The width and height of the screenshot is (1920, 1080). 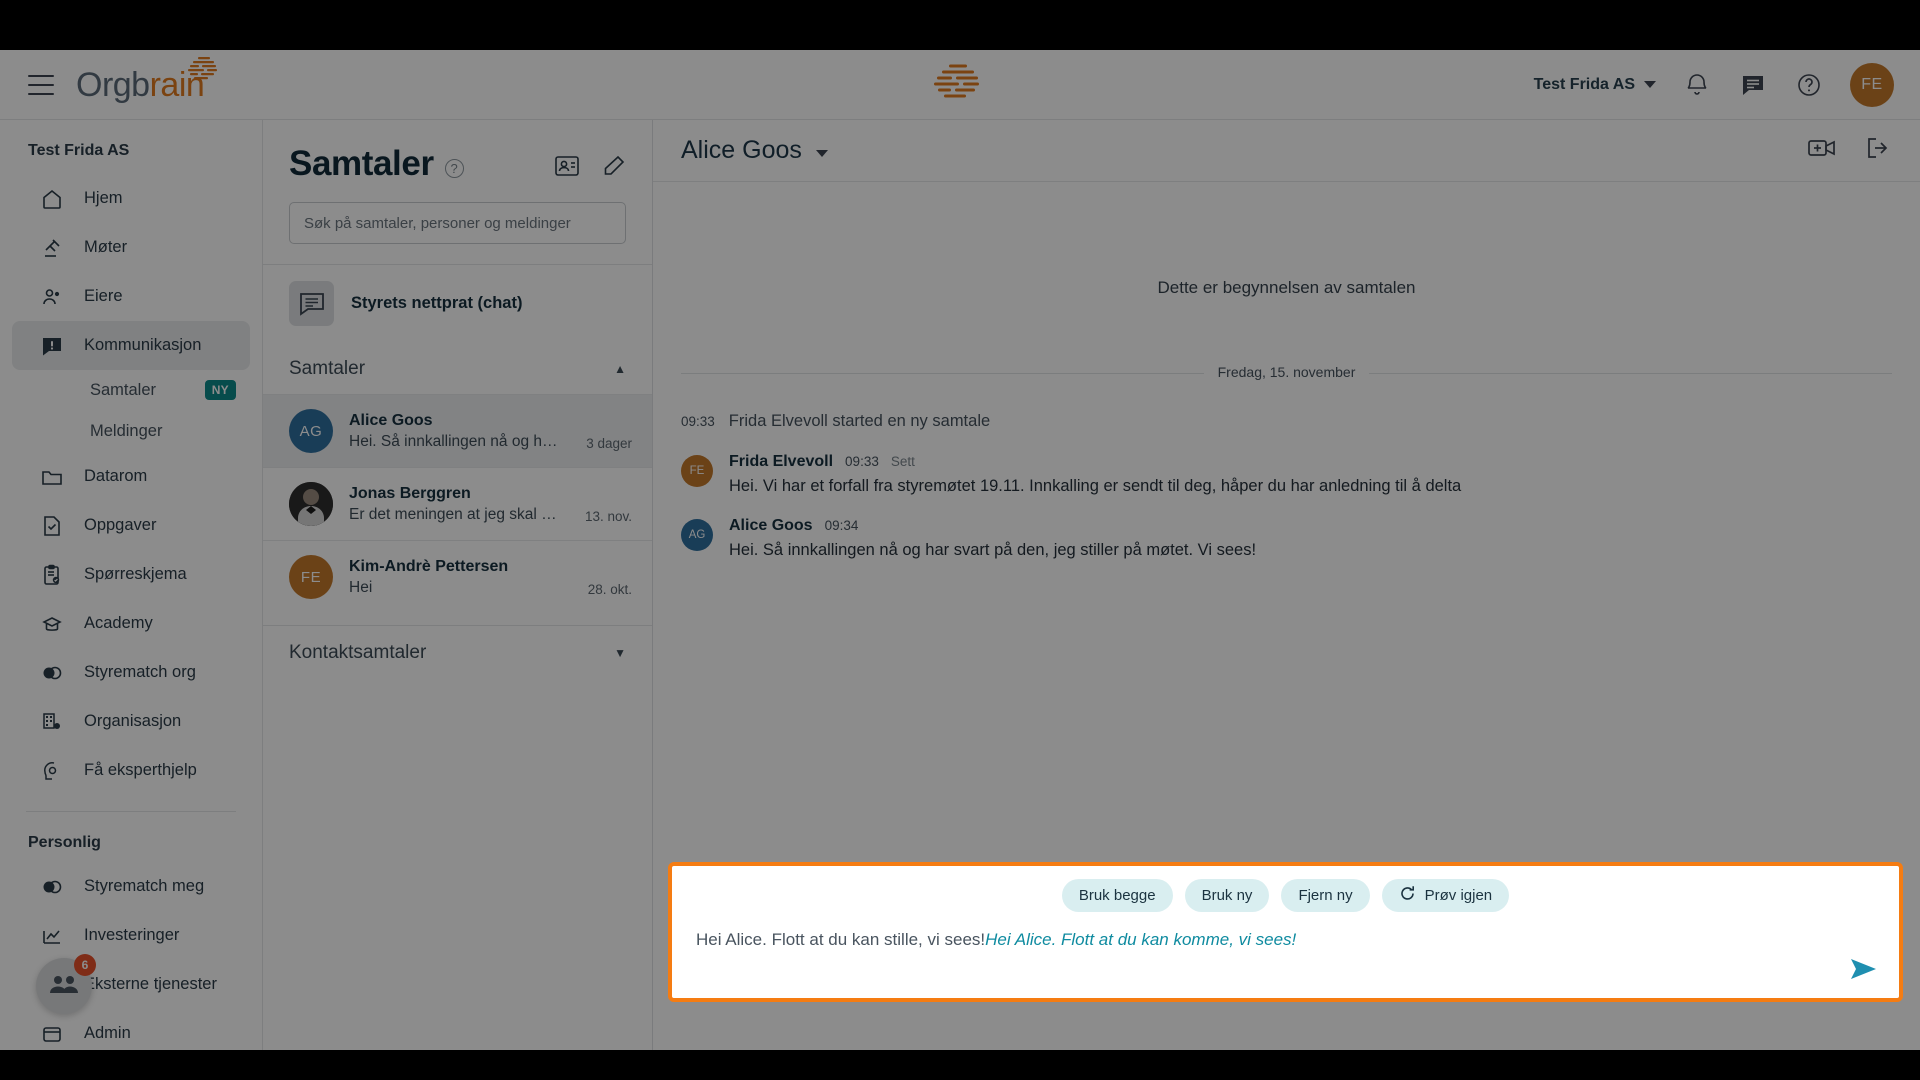 What do you see at coordinates (131, 672) in the screenshot?
I see `sidebar-item-styrematch-org: Styrematch org` at bounding box center [131, 672].